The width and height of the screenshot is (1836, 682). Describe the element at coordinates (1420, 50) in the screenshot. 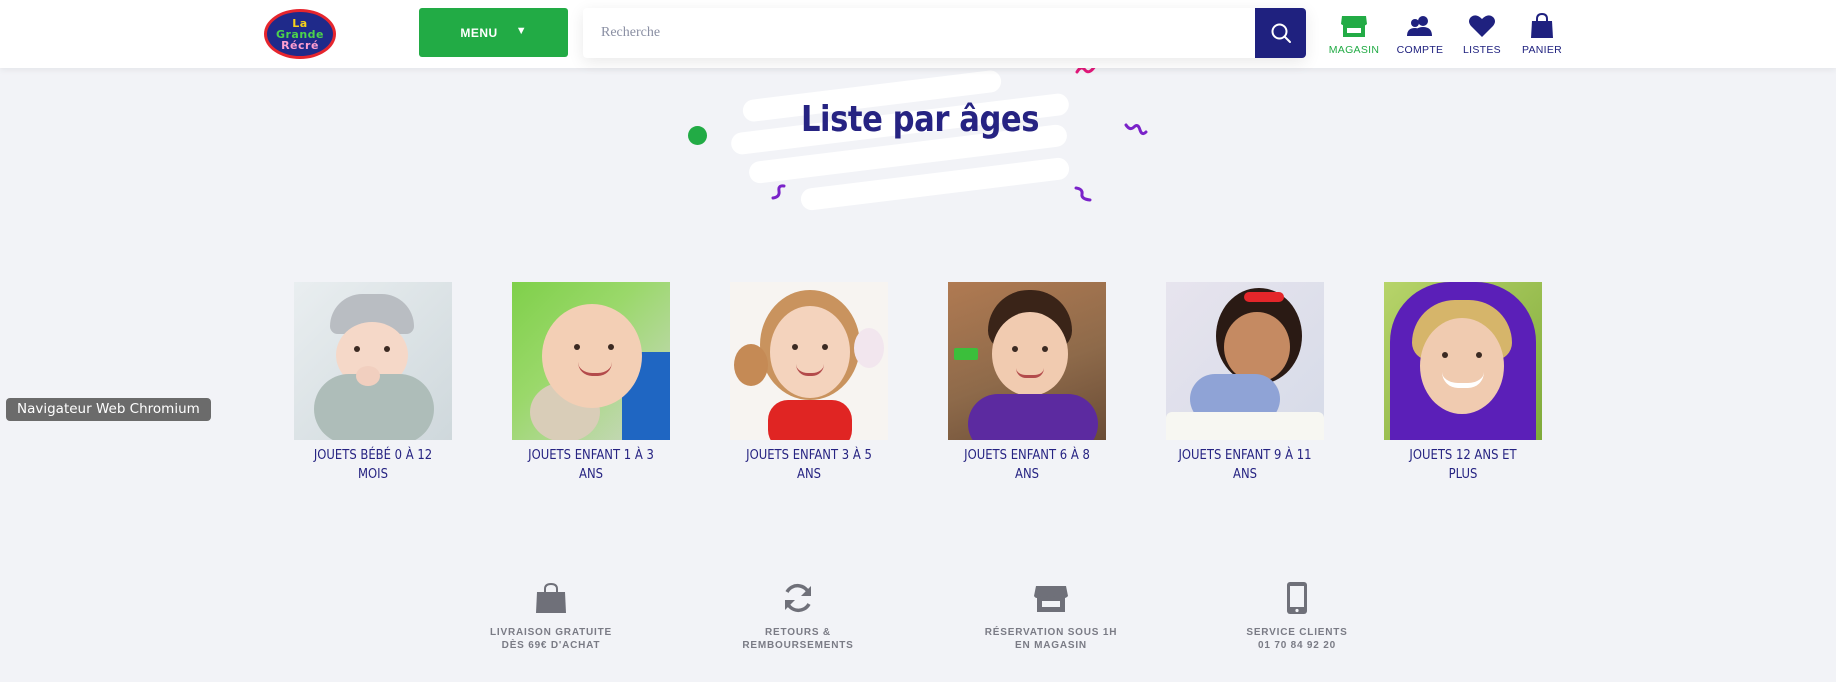

I see `nav-account-label: COMPTE` at that location.